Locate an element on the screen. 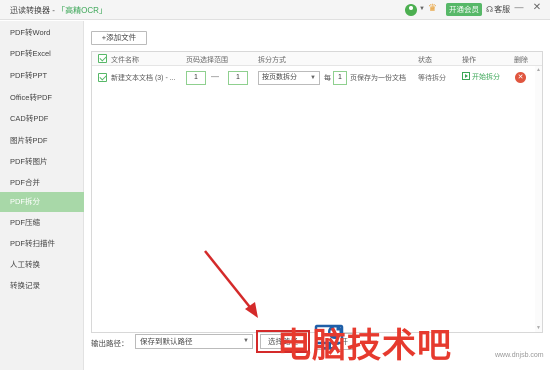  app-subtitle: 「高精OCR」 is located at coordinates (82, 10).